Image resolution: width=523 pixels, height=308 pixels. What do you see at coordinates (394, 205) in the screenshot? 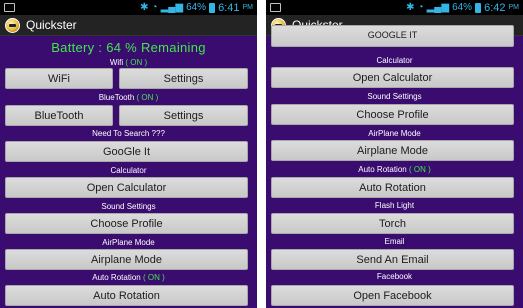
I see `flash-light-label: Flash Light` at bounding box center [394, 205].